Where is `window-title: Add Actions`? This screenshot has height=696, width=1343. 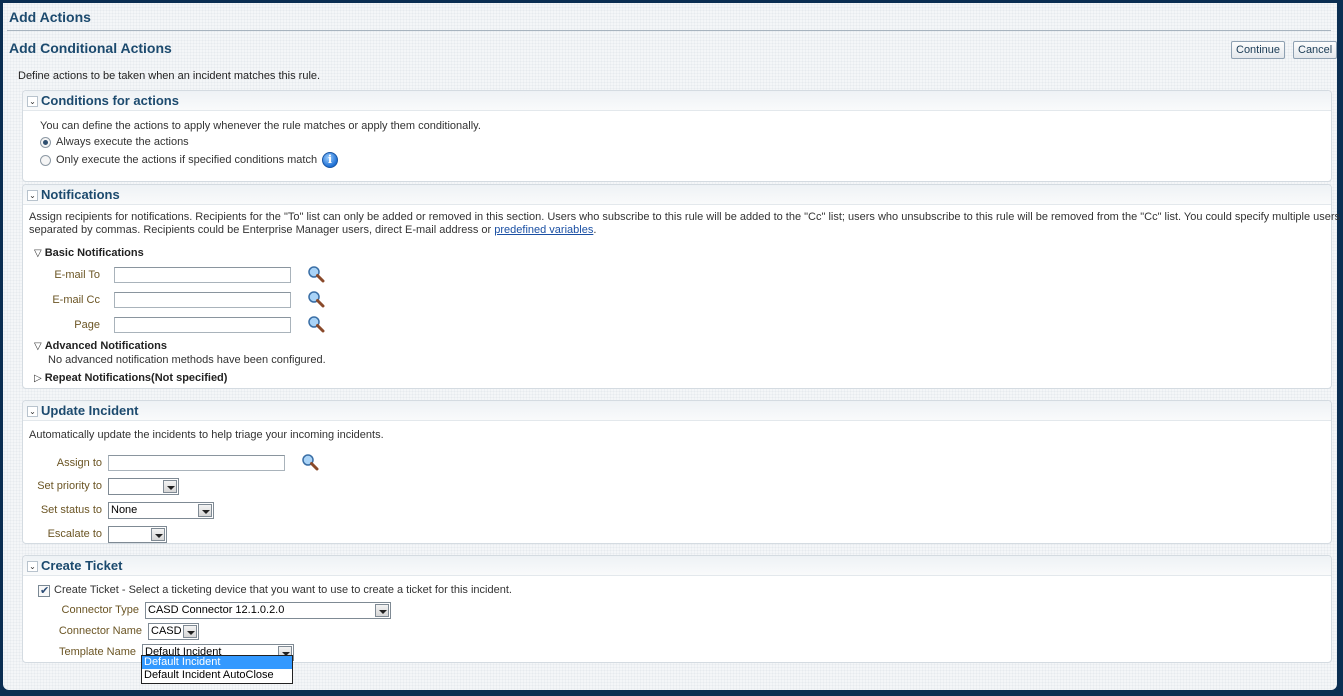 window-title: Add Actions is located at coordinates (50, 17).